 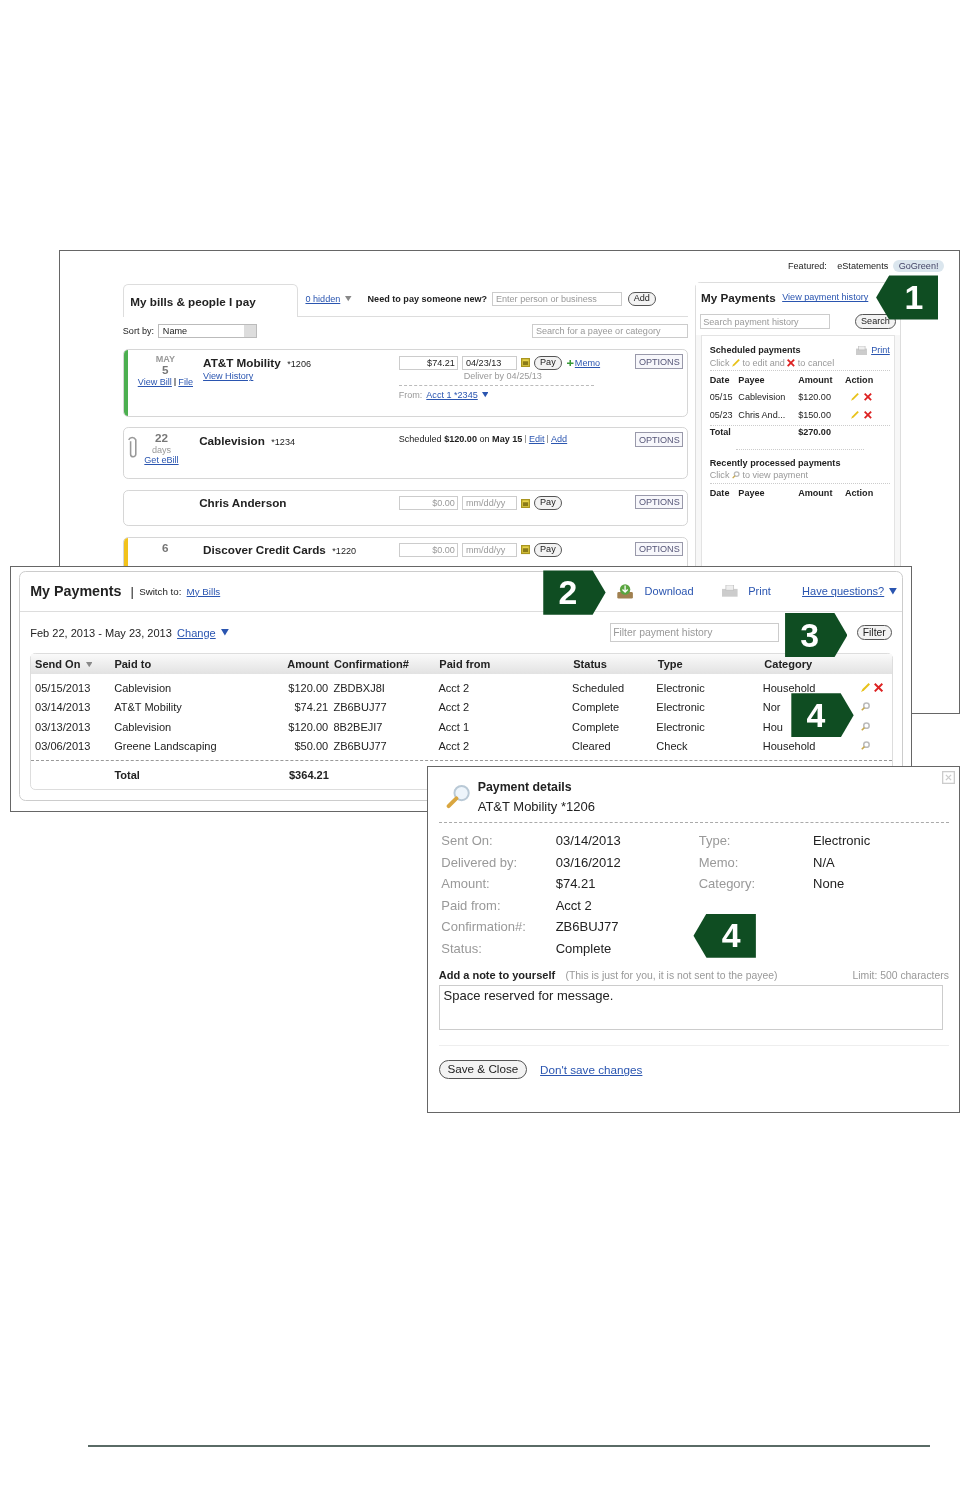 I want to click on column-header: Paid from, so click(x=506, y=664).